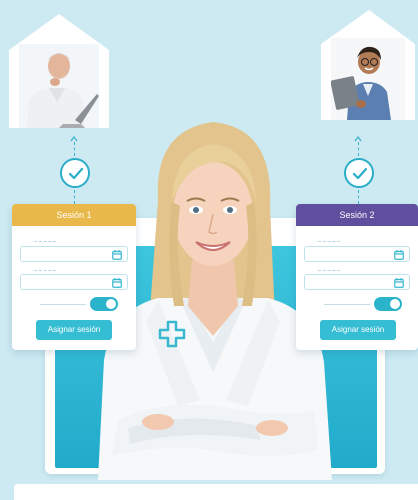 The image size is (418, 500). I want to click on connector-left-top, so click(74, 149).